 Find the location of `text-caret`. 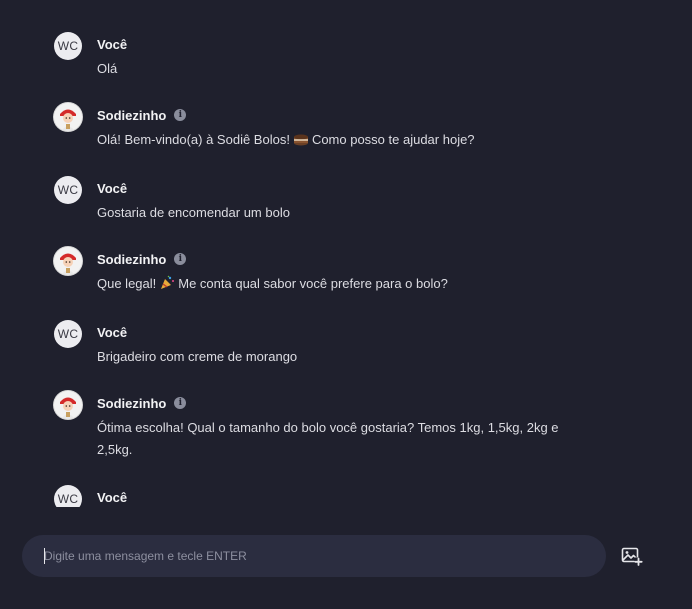

text-caret is located at coordinates (44, 556).